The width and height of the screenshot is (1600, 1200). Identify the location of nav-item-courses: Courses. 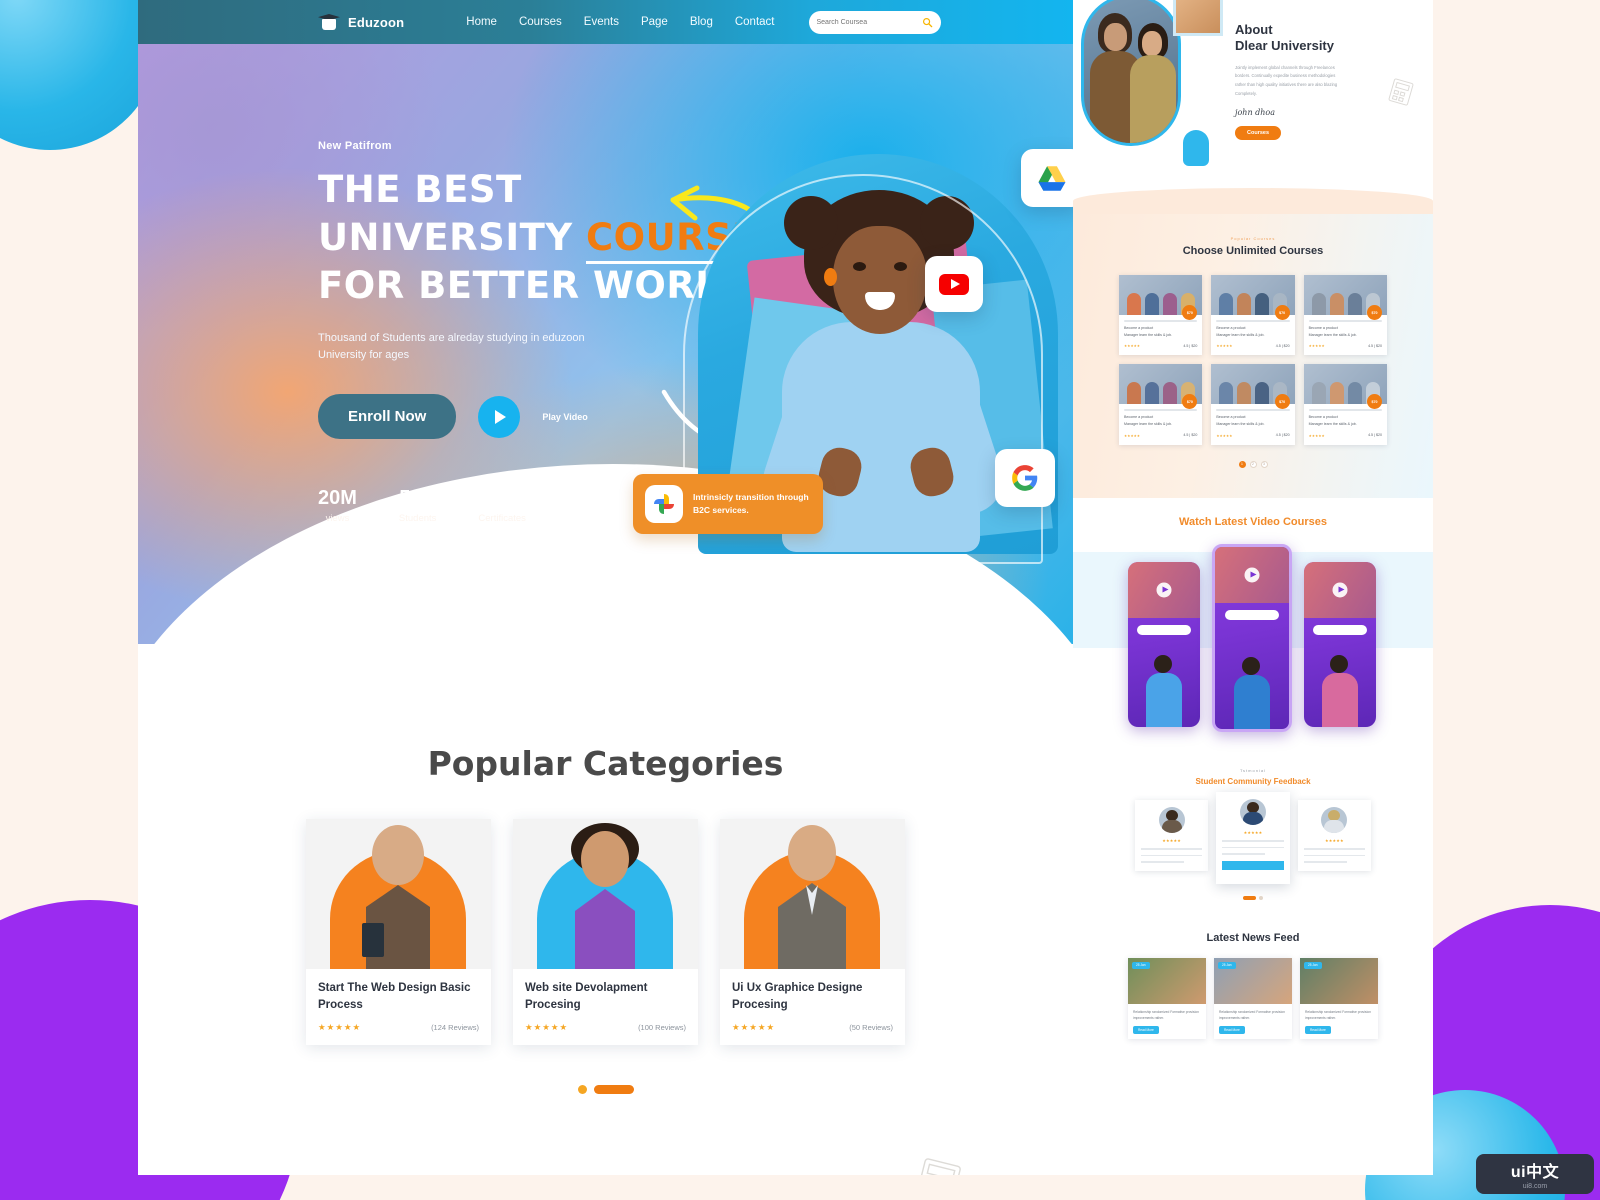
(540, 22).